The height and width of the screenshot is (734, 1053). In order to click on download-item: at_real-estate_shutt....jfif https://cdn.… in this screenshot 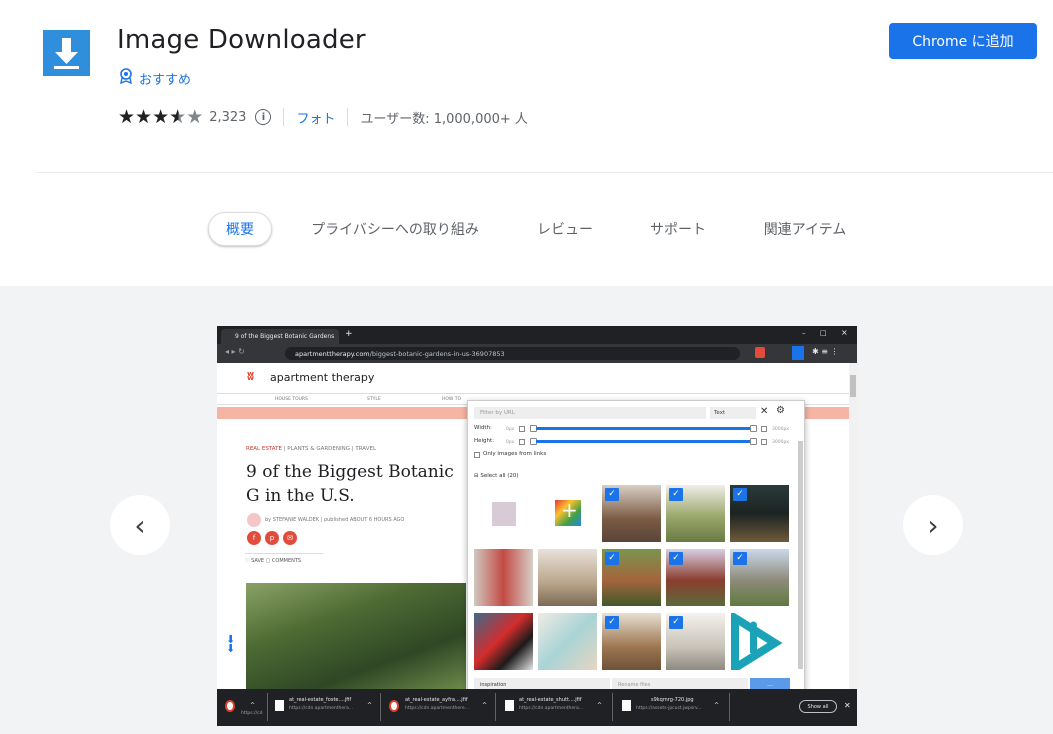, I will do `click(555, 707)`.